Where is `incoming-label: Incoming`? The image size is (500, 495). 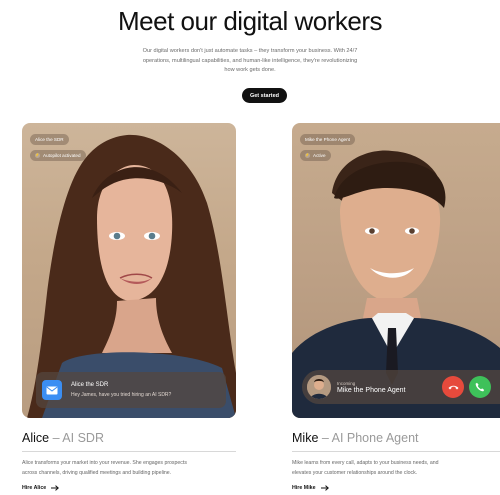 incoming-label: Incoming is located at coordinates (346, 383).